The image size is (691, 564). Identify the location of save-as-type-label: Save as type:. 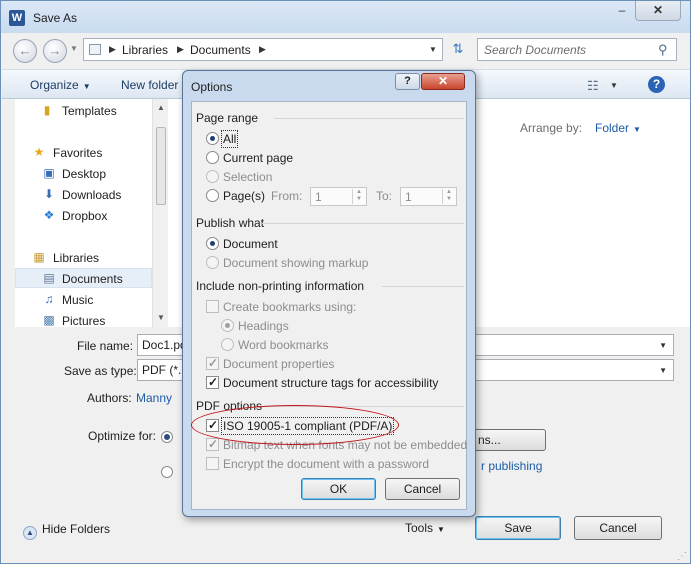
(100, 371).